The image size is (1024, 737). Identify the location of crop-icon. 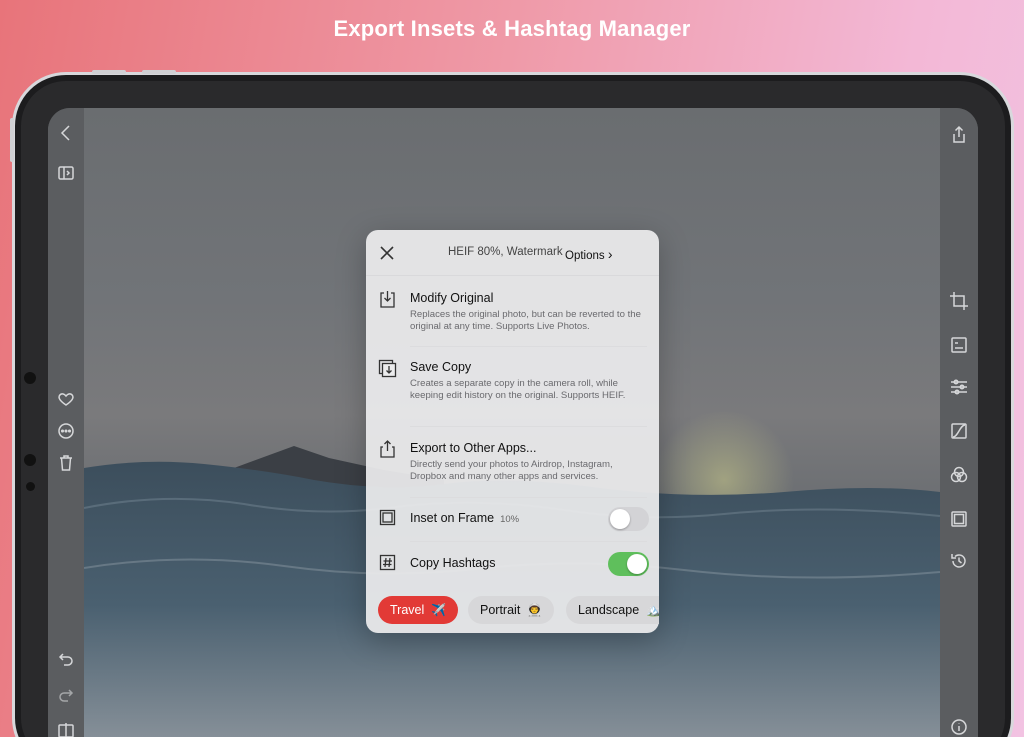
(959, 301).